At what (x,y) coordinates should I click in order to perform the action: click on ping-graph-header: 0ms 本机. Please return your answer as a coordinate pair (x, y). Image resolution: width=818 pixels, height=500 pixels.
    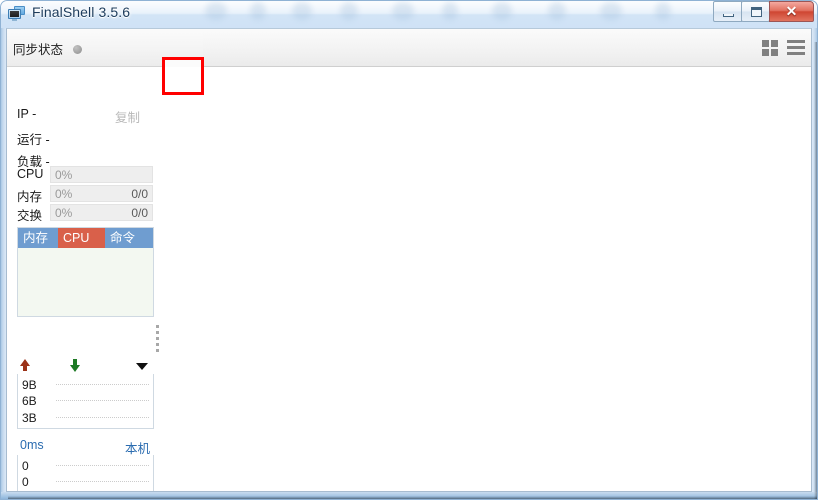
    Looking at the image, I should click on (85, 447).